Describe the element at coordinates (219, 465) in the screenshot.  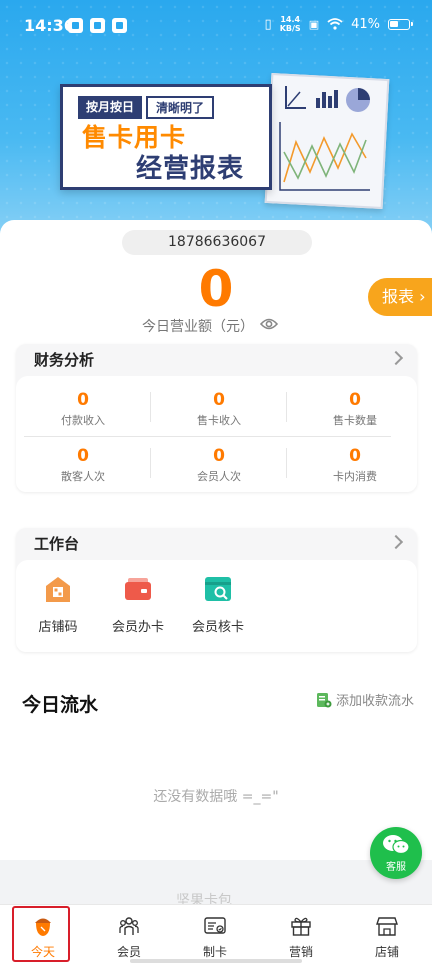
I see `stat-member-visits: 0 会员人次` at that location.